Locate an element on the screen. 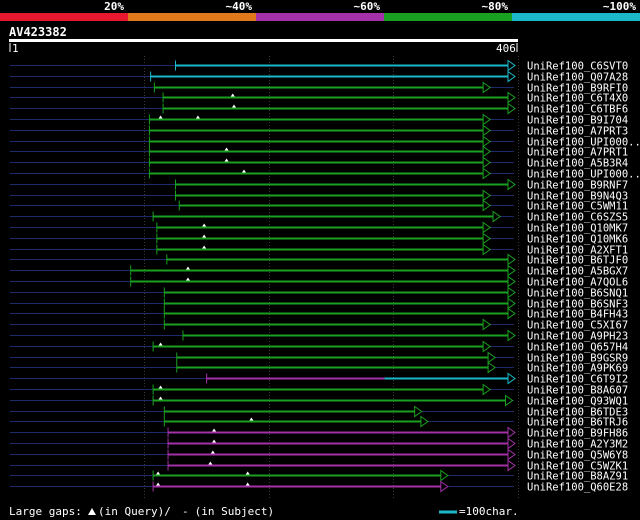 Image resolution: width=640 pixels, height=520 pixels. scale-label: ~100% is located at coordinates (619, 6).